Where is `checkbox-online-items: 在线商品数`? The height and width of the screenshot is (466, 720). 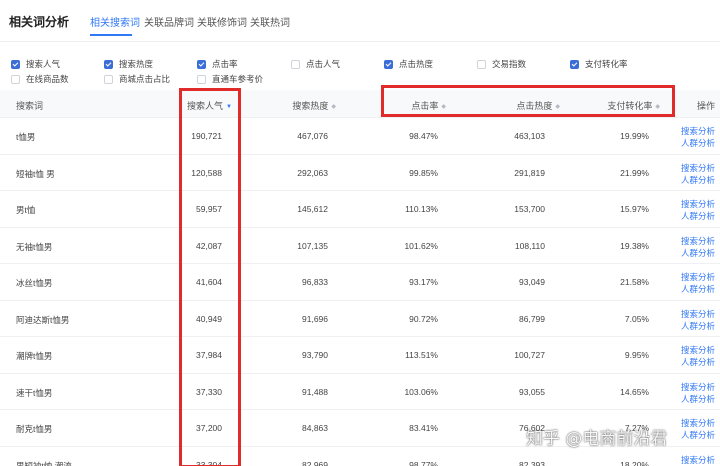
checkbox-online-items: 在线商品数 is located at coordinates (40, 79).